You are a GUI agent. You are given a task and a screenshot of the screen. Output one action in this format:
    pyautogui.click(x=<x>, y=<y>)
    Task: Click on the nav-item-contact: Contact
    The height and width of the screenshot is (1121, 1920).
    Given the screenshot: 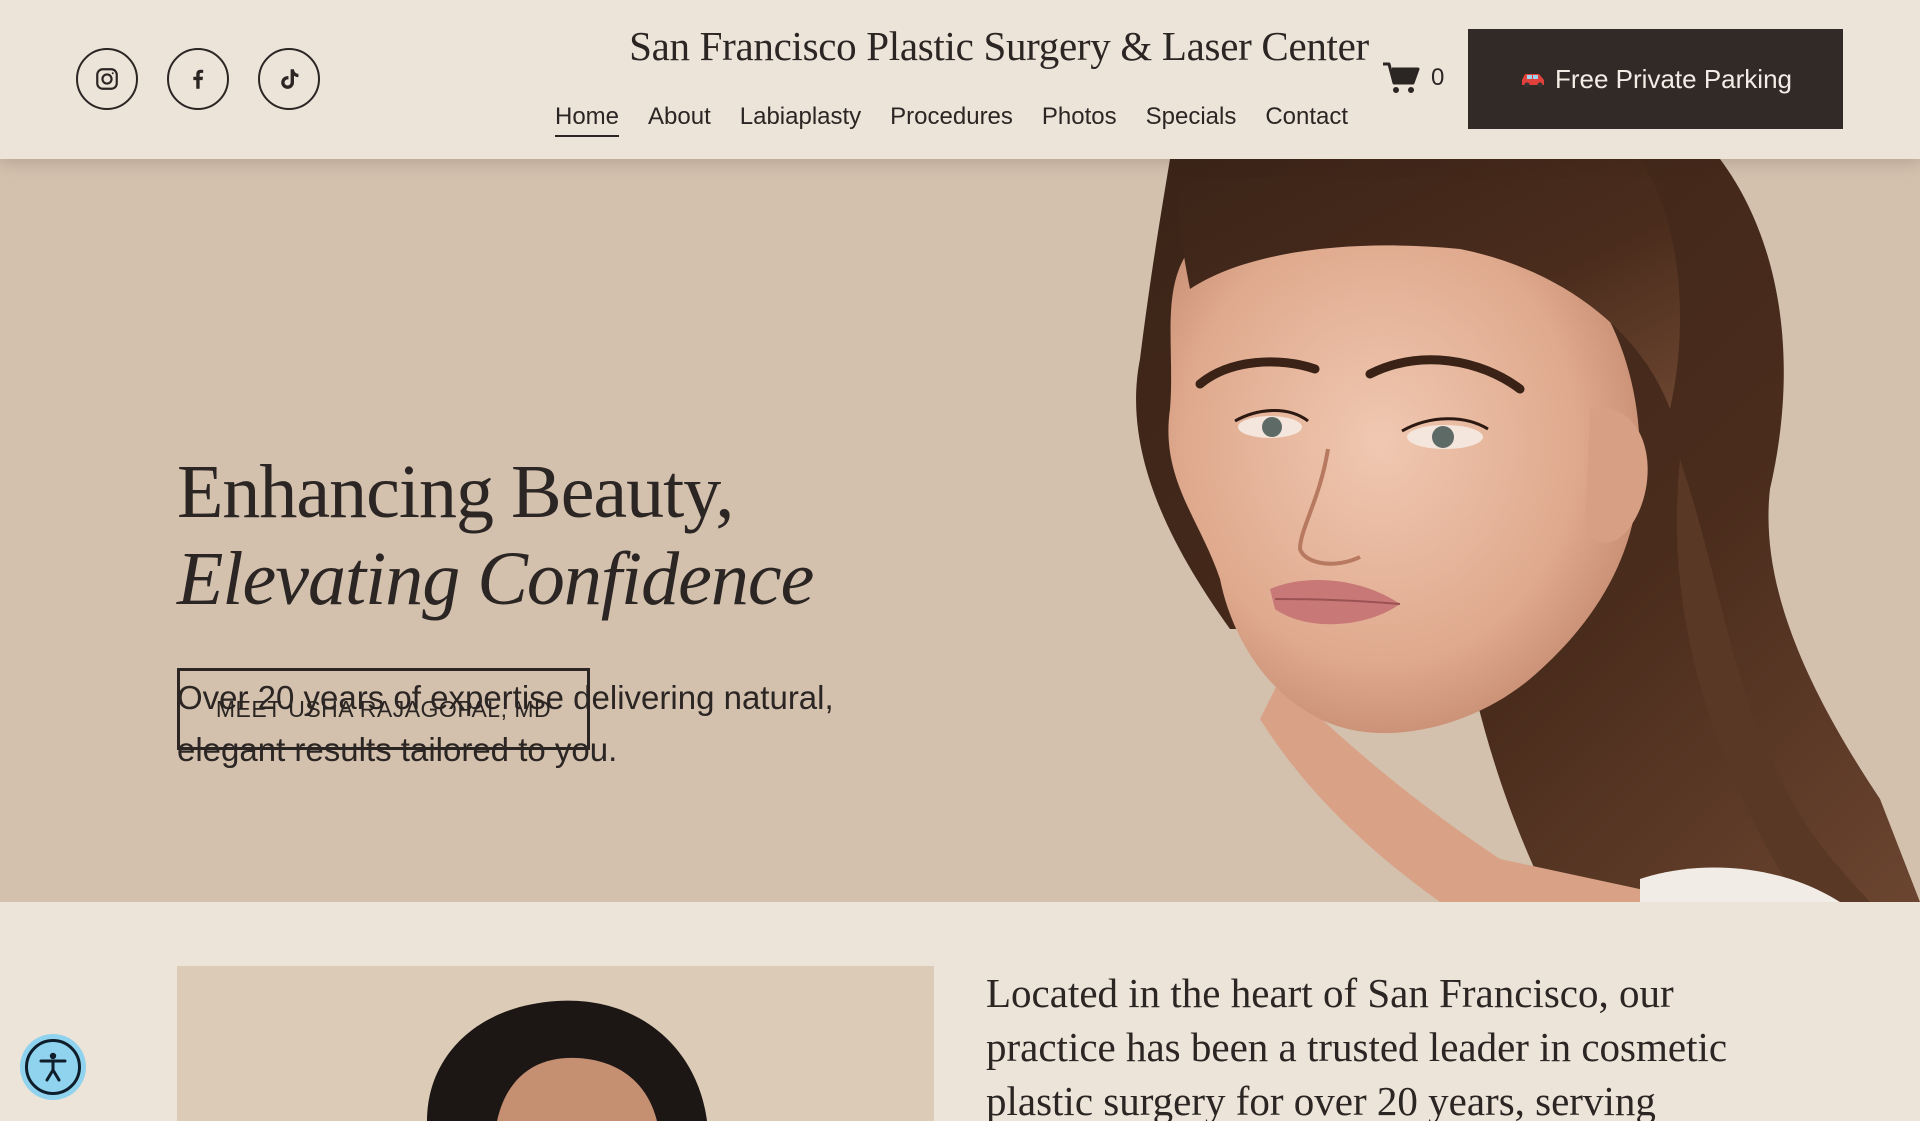 What is the action you would take?
    pyautogui.click(x=1306, y=120)
    